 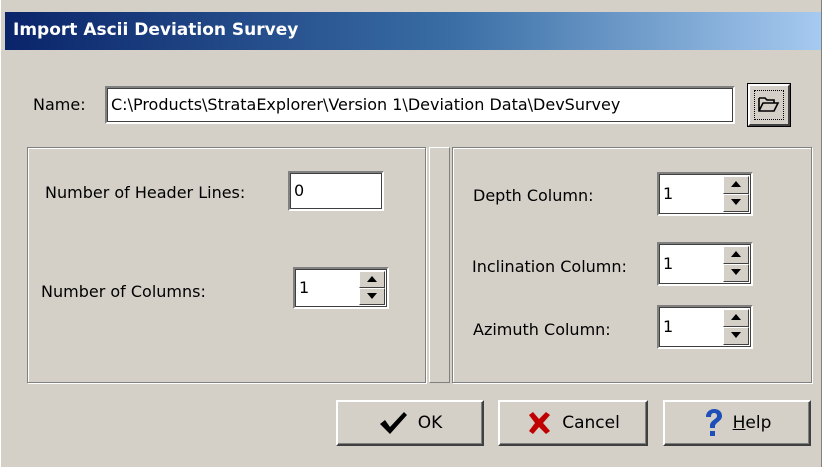 What do you see at coordinates (59, 104) in the screenshot?
I see `name-label: Name:` at bounding box center [59, 104].